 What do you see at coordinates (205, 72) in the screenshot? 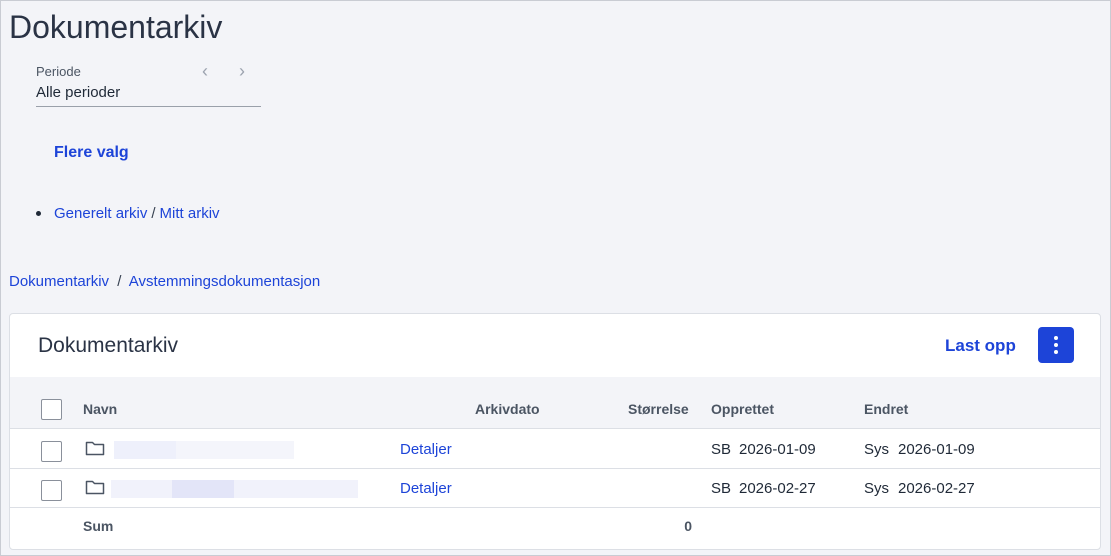
I see `chevron-left-icon: ‹` at bounding box center [205, 72].